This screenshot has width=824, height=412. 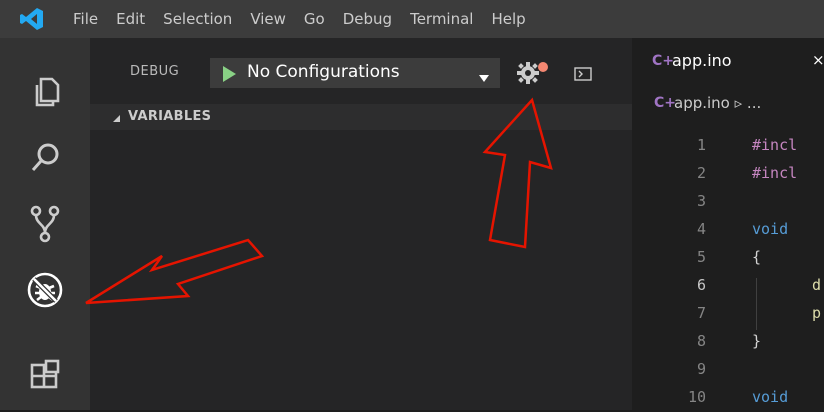 I want to click on source-control-icon, so click(x=45, y=224).